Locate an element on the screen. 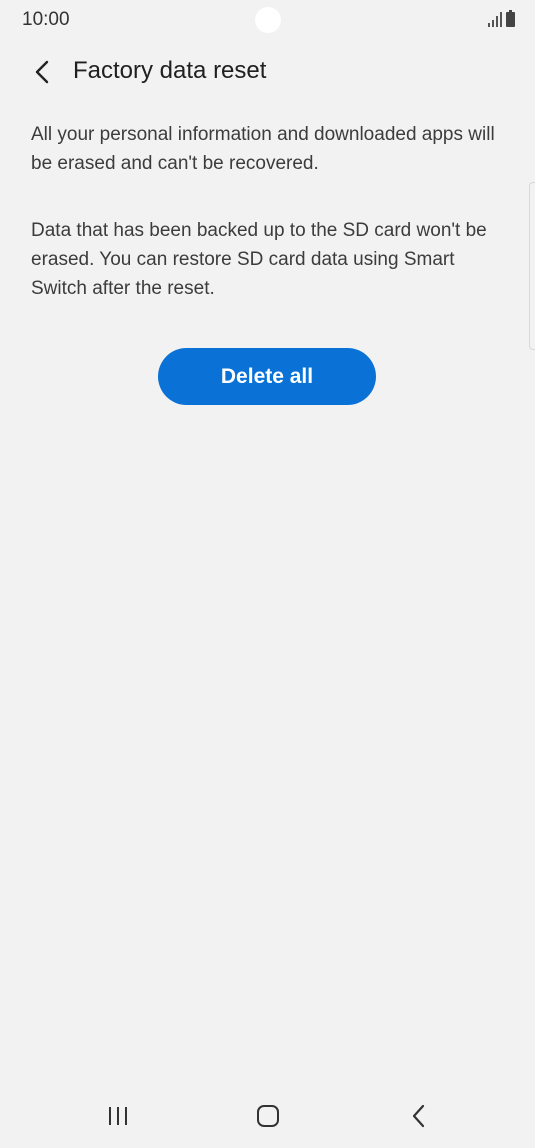 This screenshot has width=535, height=1148. back-icon is located at coordinates (418, 1116).